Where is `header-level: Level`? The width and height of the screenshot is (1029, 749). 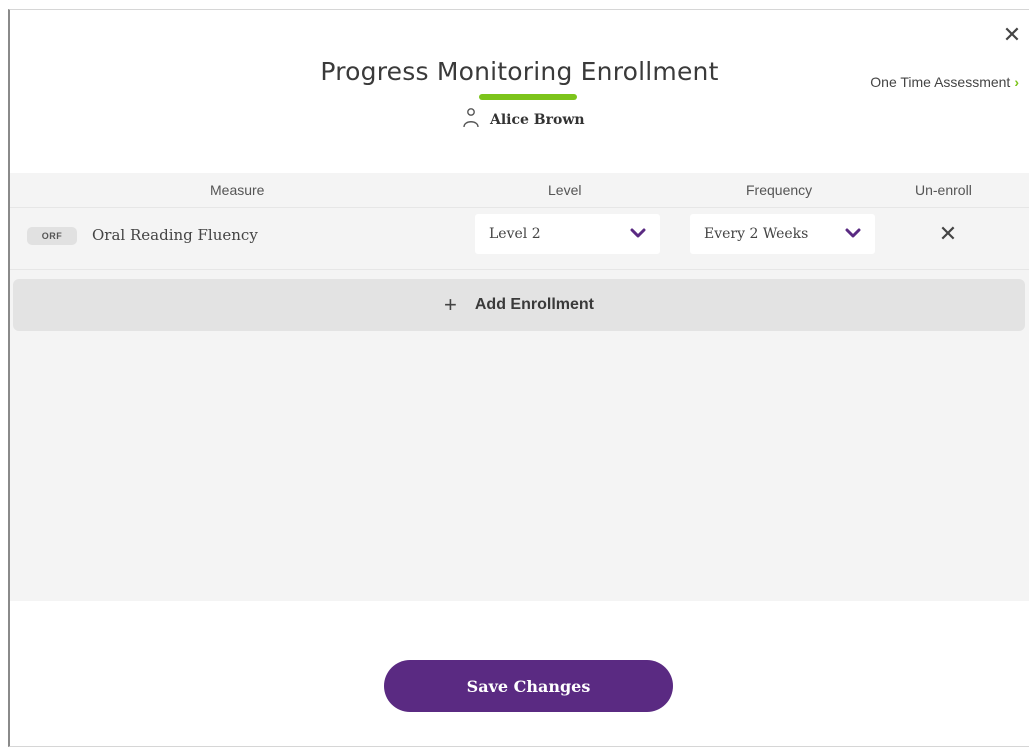 header-level: Level is located at coordinates (565, 190).